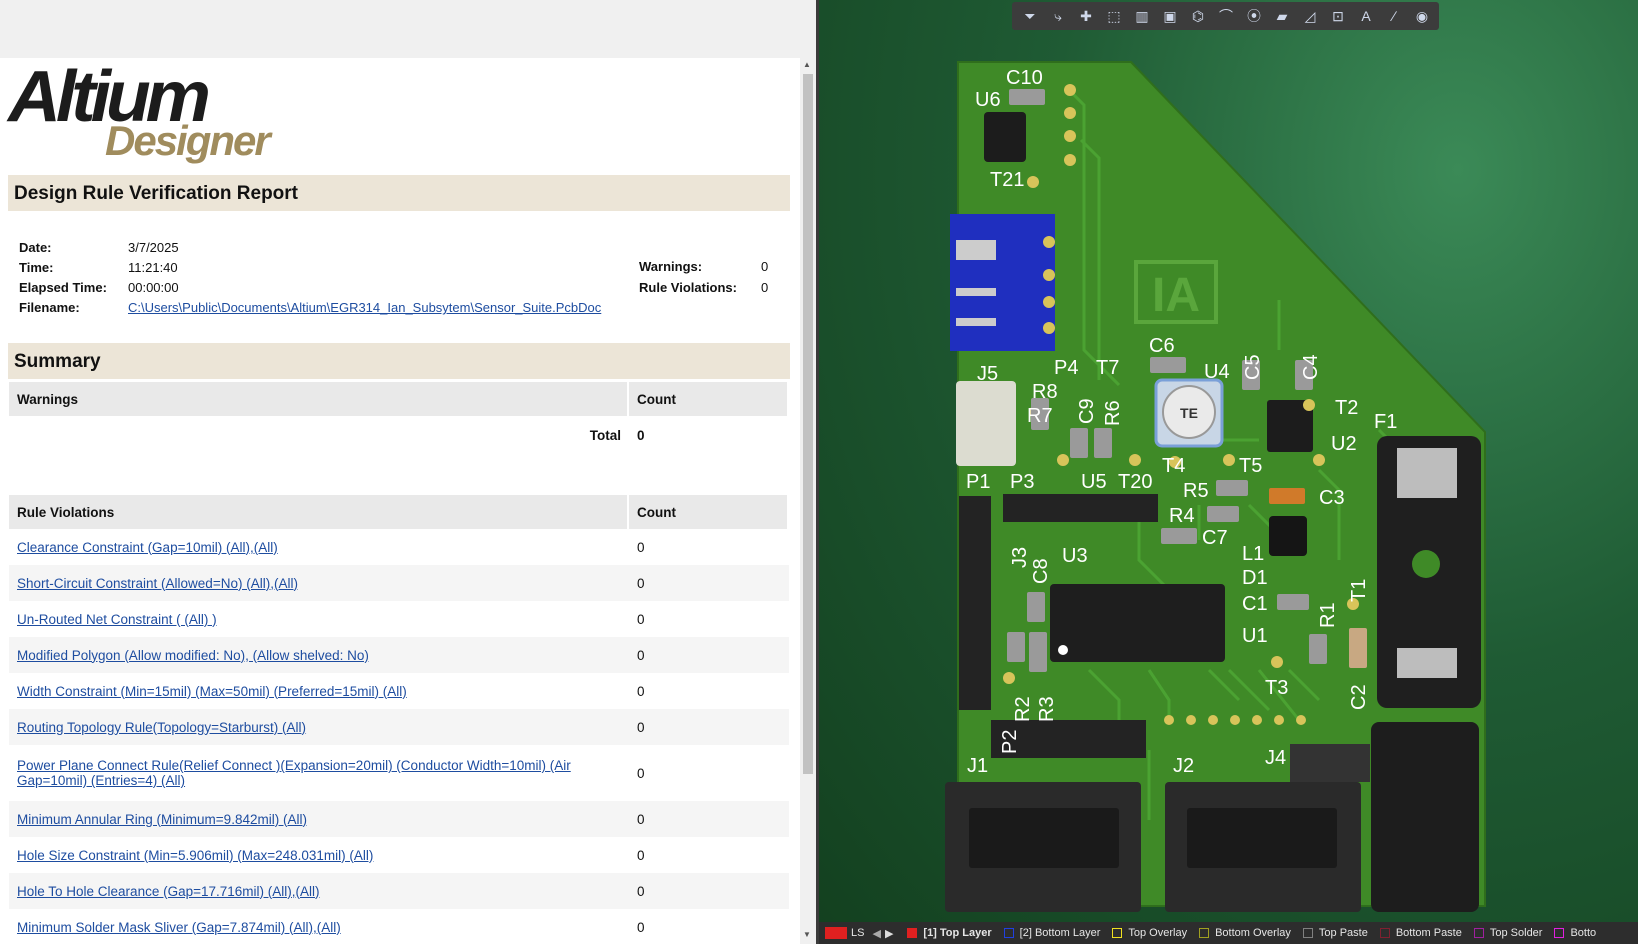  I want to click on layer-tab-label: Top Solder, so click(1516, 933).